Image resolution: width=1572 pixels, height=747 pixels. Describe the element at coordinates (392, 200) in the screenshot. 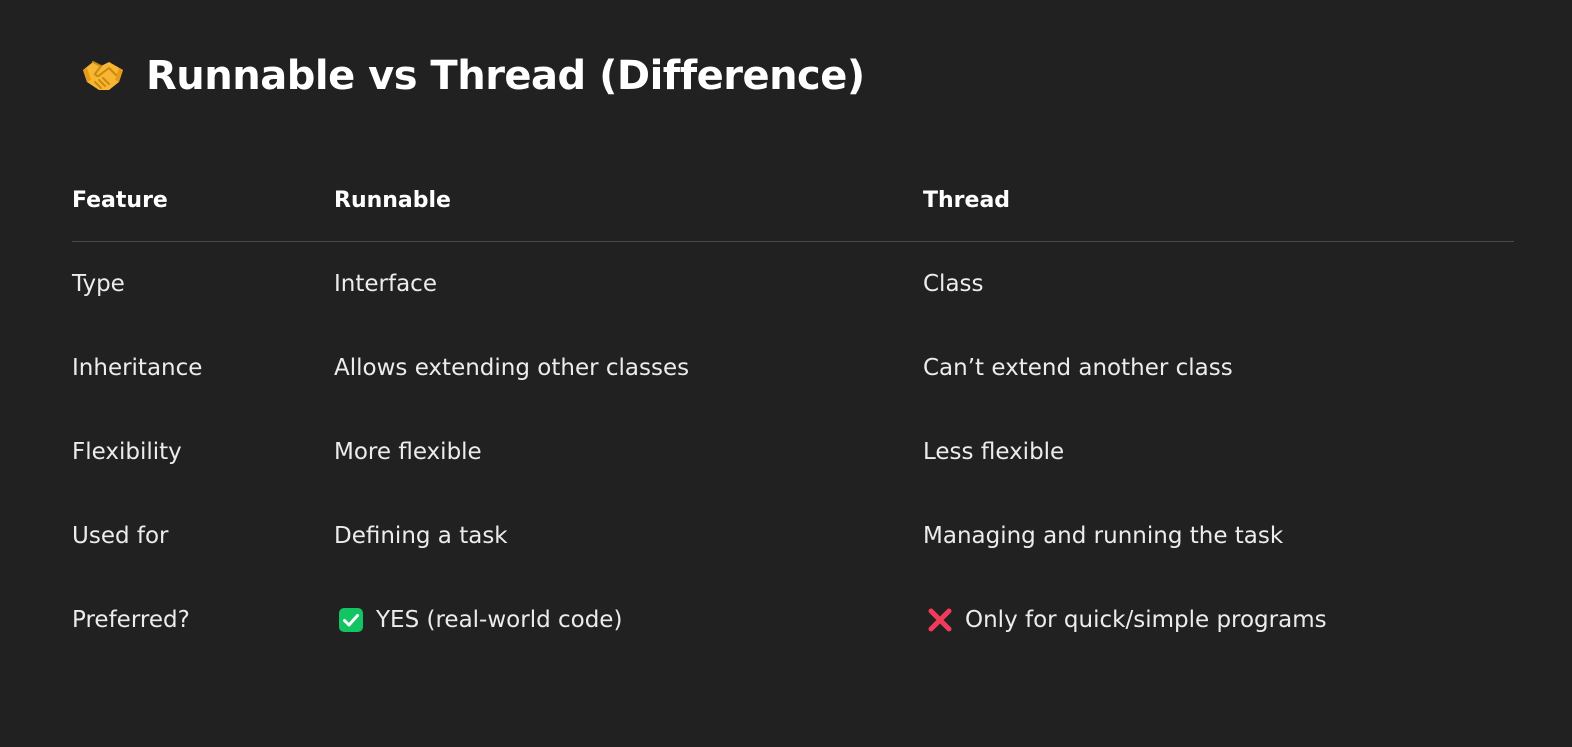

I see `header-runnable: Runnable` at that location.